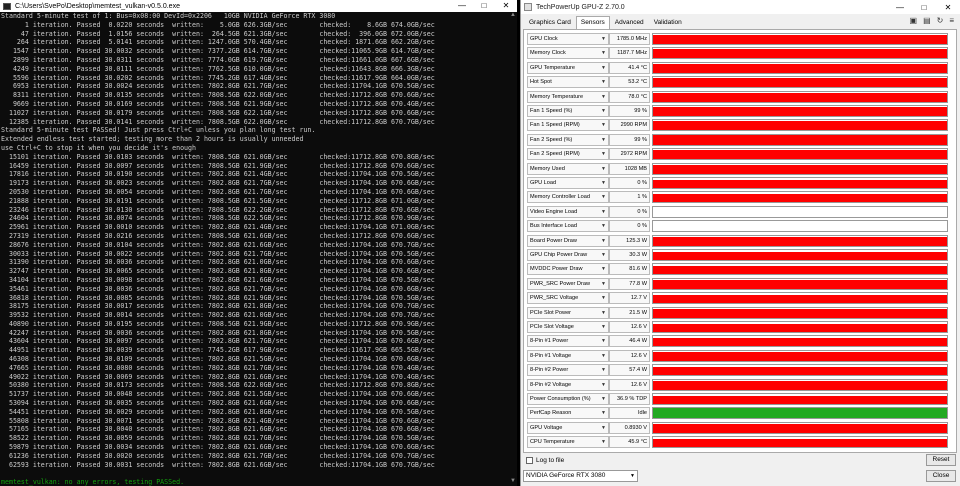 This screenshot has width=960, height=486. I want to click on sensor-name-dropdown: Memory Temperature ▼, so click(568, 96).